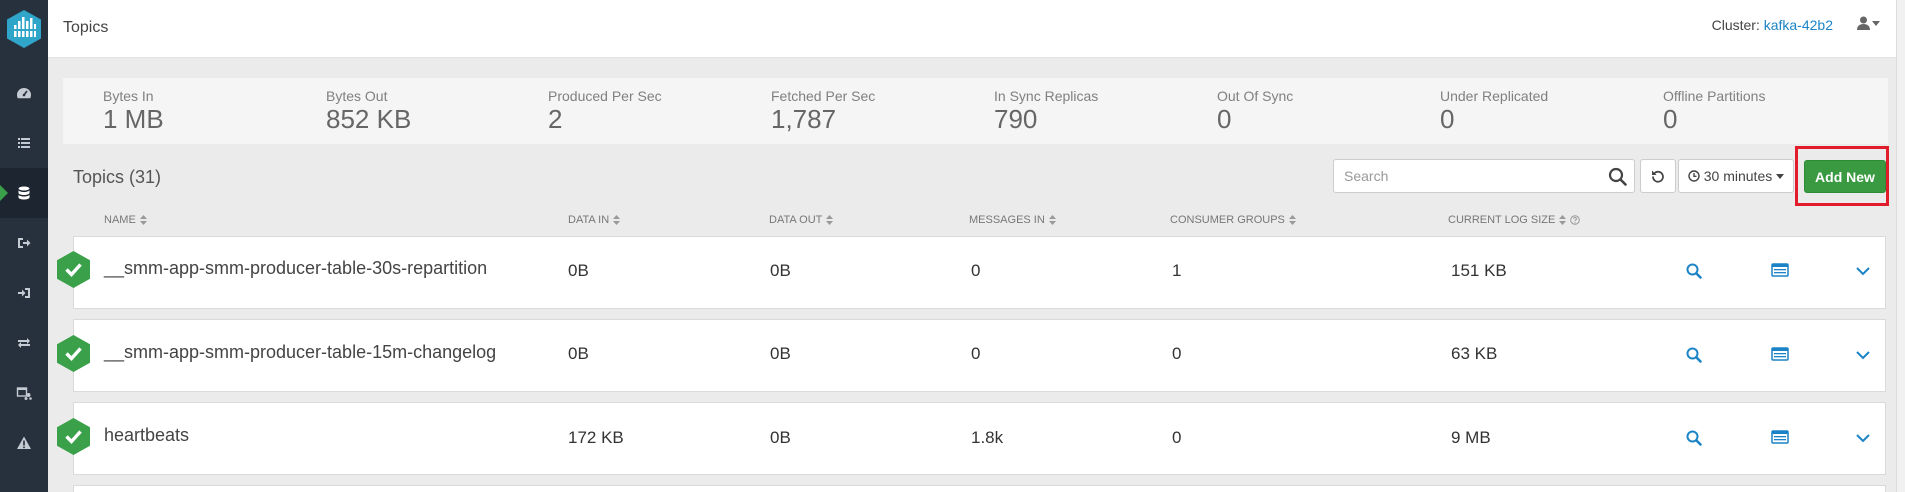  What do you see at coordinates (976, 29) in the screenshot?
I see `top-header: Topics Cluster: kafka-42b2` at bounding box center [976, 29].